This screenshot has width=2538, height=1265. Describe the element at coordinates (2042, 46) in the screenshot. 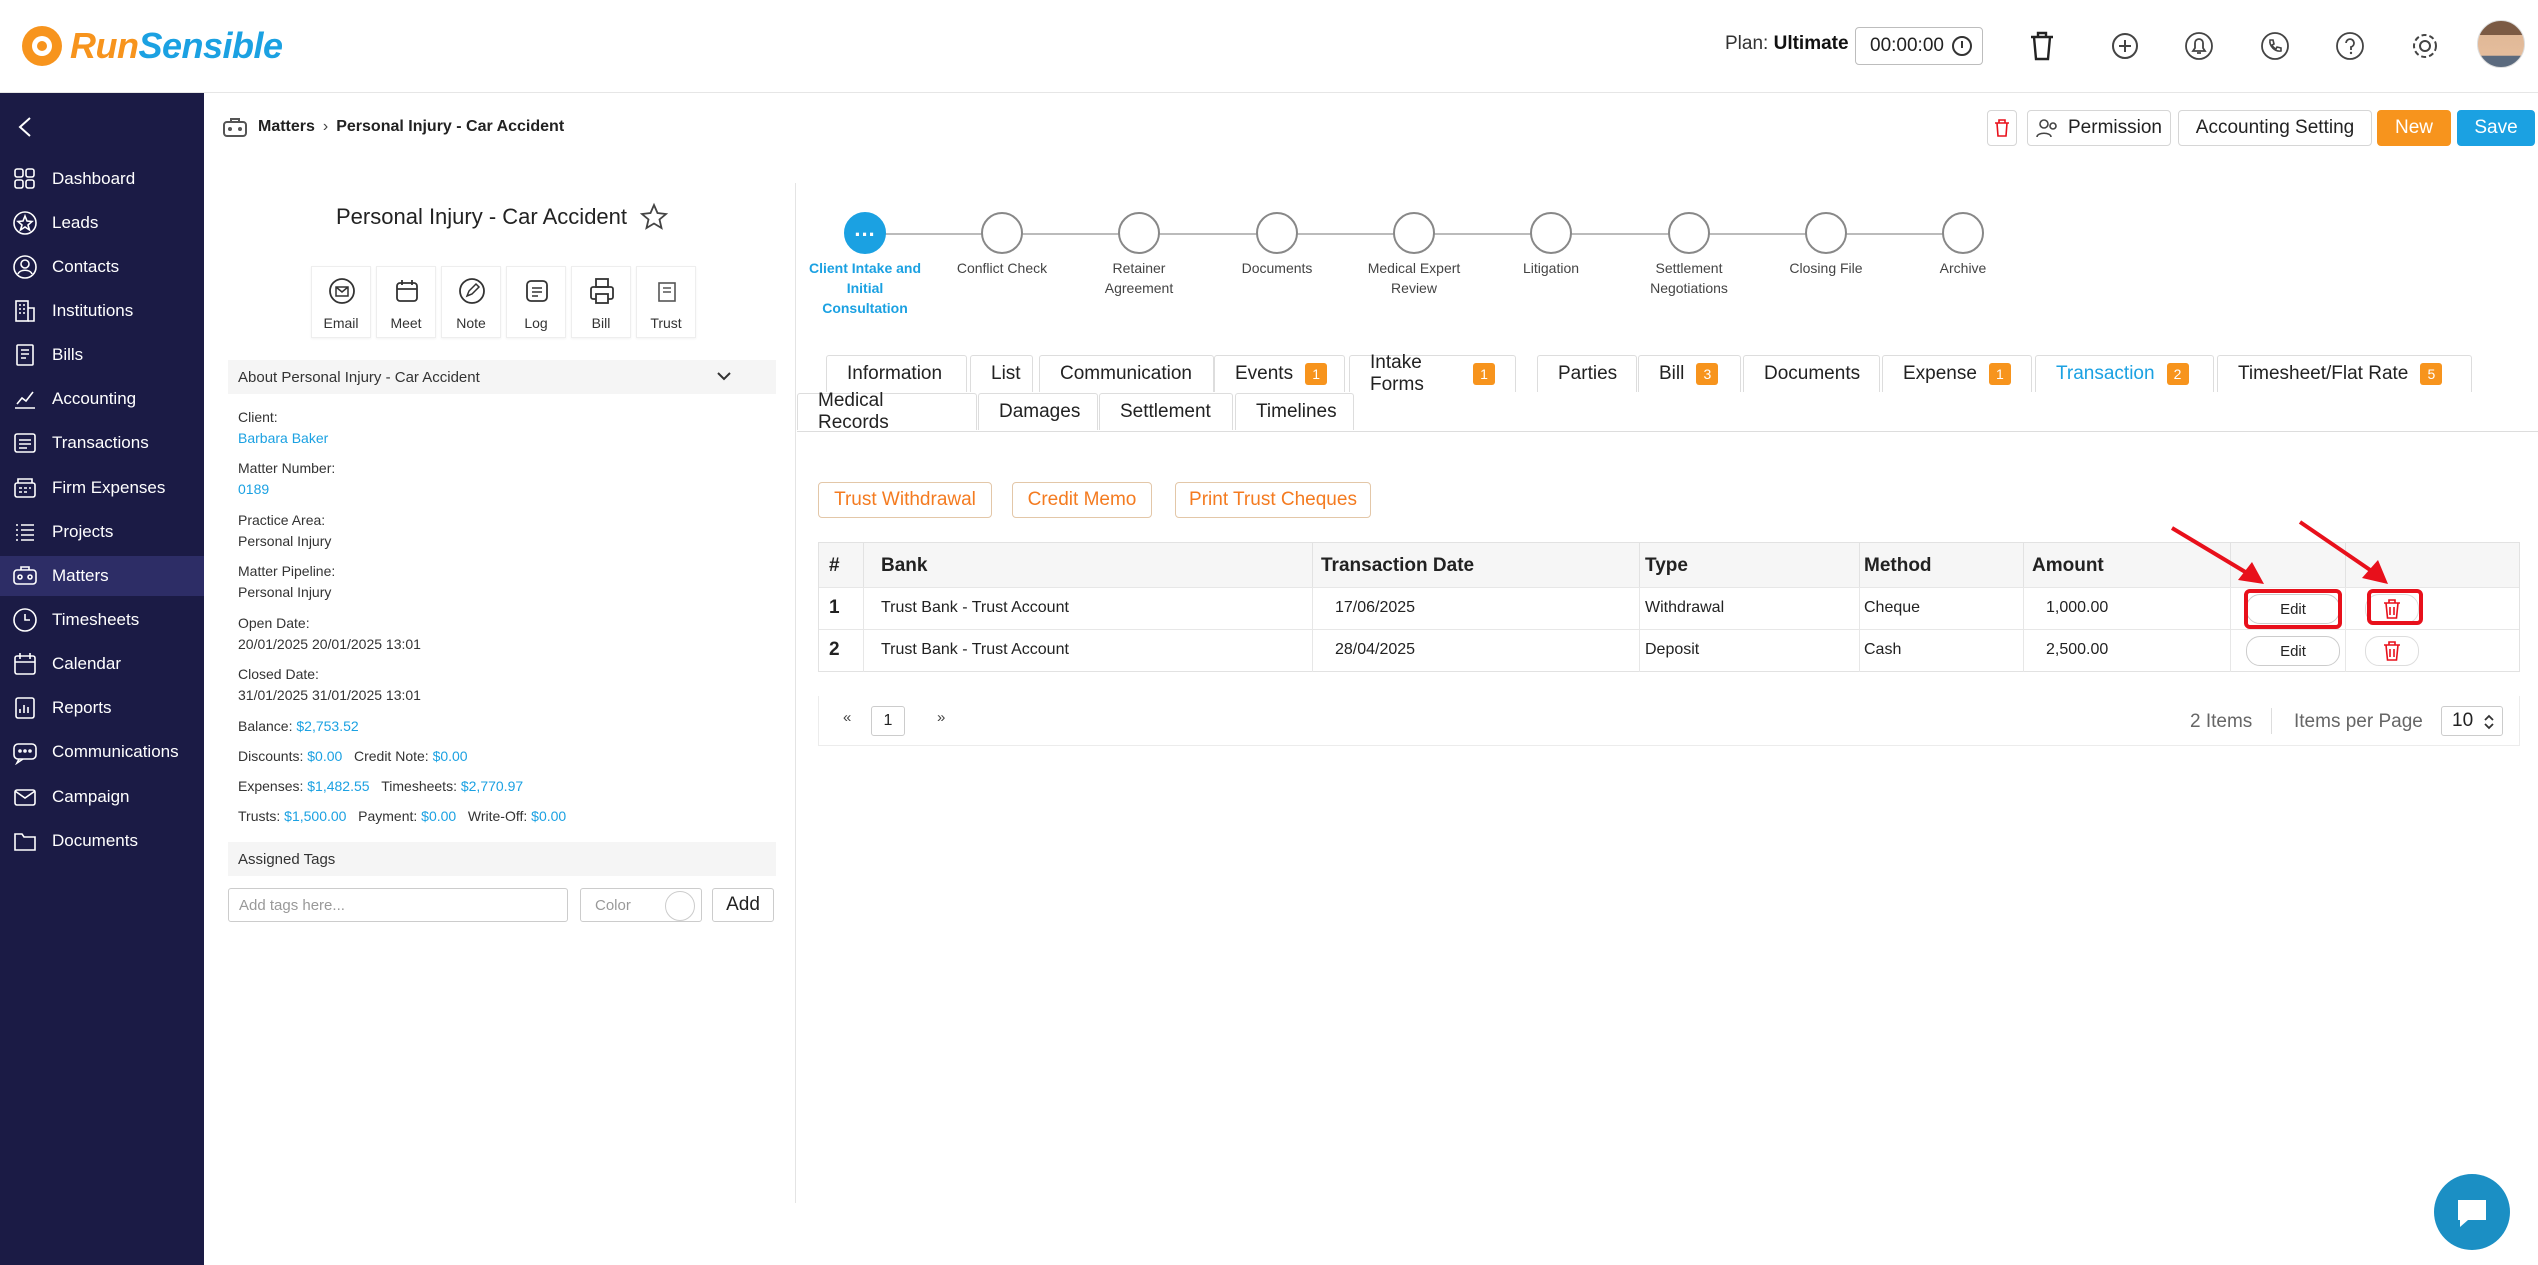

I see `trash-icon` at that location.